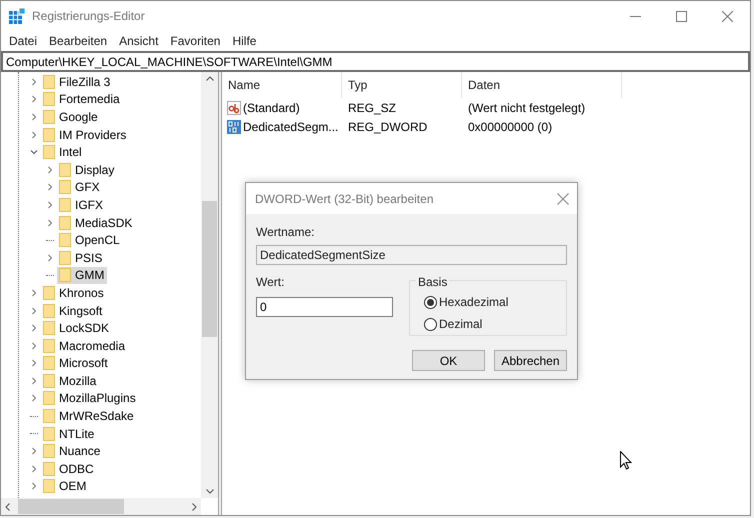 The image size is (754, 518). Describe the element at coordinates (448, 360) in the screenshot. I see `dialog-button: OK` at that location.